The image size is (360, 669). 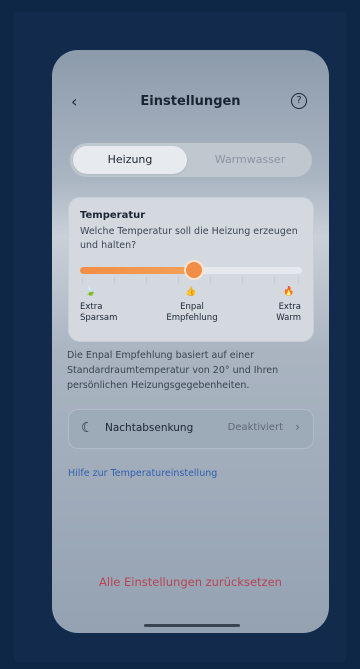 What do you see at coordinates (194, 270) in the screenshot?
I see `slider-thumb` at bounding box center [194, 270].